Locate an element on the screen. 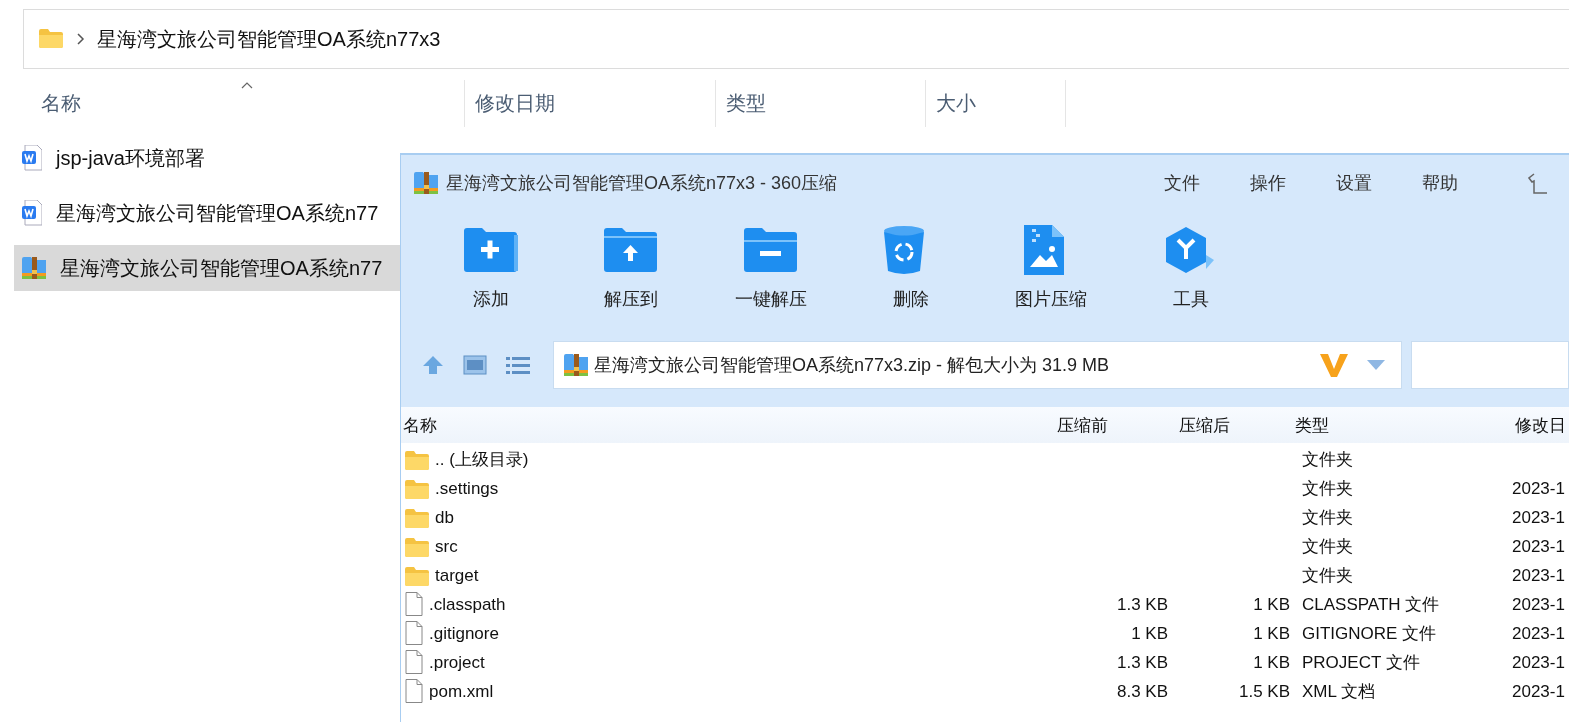 Image resolution: width=1569 pixels, height=722 pixels. column-header: 压缩后 is located at coordinates (1234, 425).